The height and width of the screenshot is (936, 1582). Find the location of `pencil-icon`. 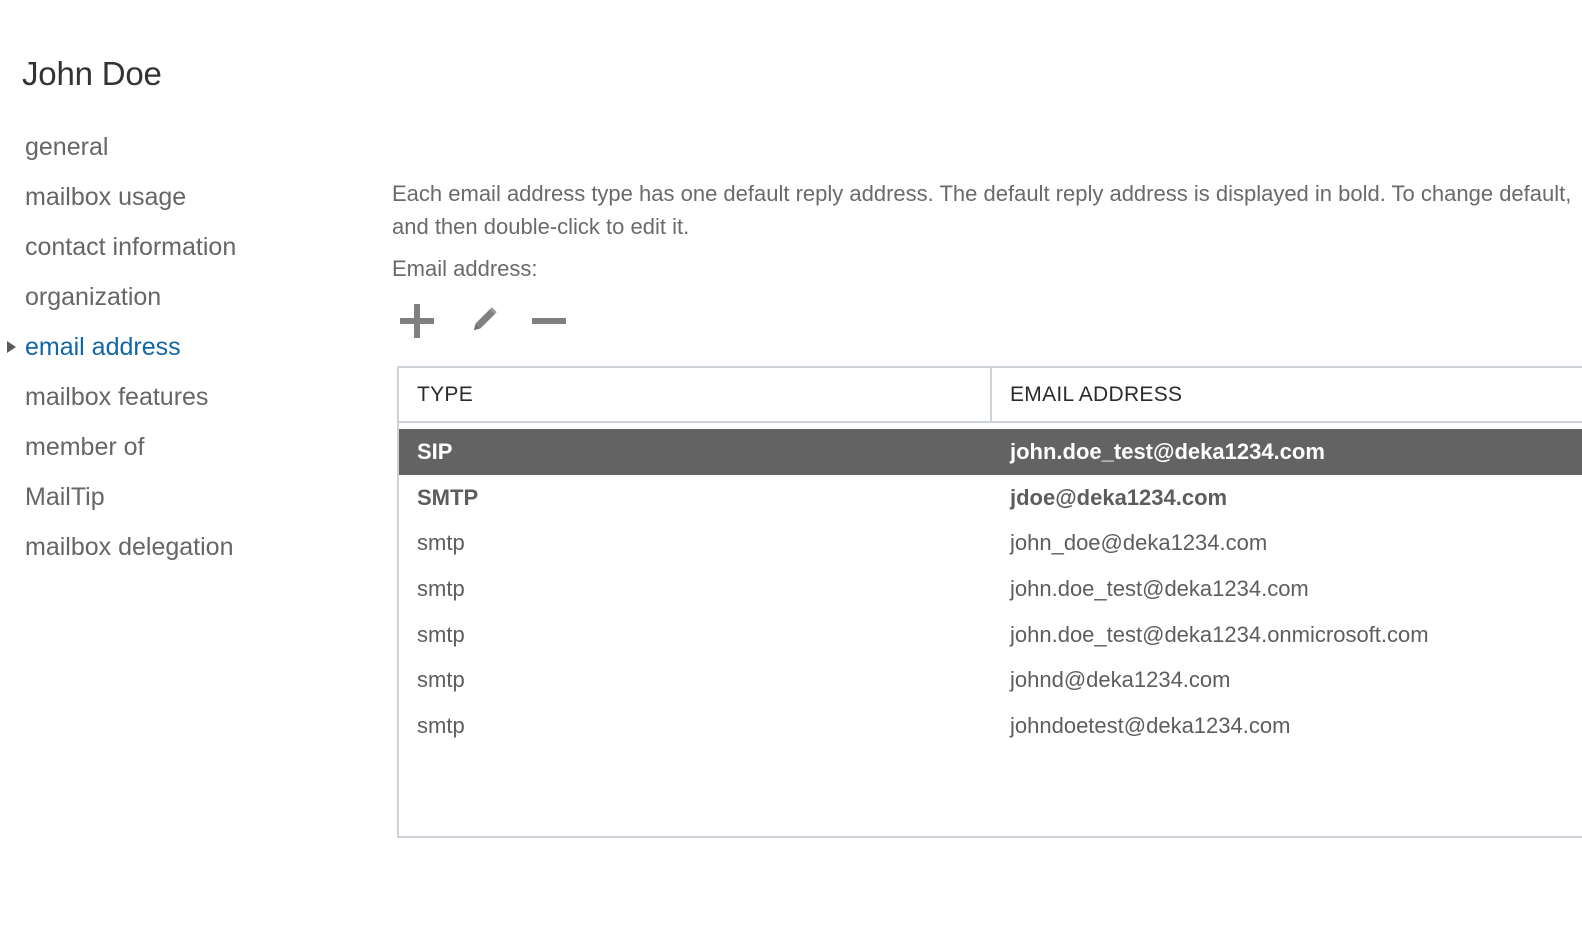

pencil-icon is located at coordinates (483, 321).